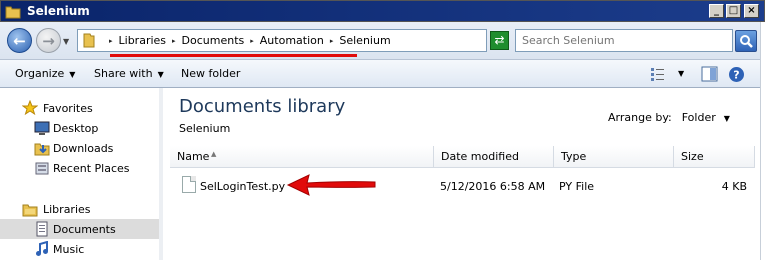 This screenshot has width=765, height=260. I want to click on desktop-icon, so click(42, 128).